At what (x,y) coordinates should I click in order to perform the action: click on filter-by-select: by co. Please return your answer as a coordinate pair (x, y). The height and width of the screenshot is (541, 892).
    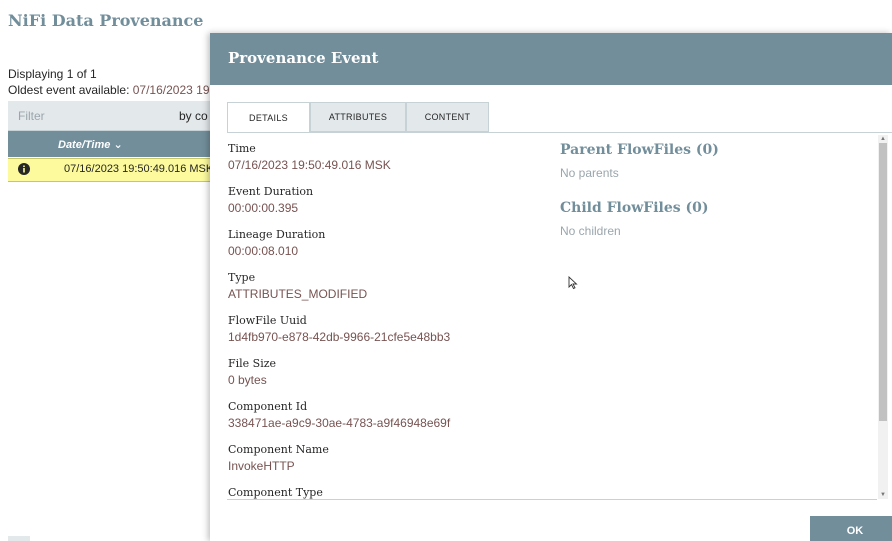
    Looking at the image, I should click on (193, 116).